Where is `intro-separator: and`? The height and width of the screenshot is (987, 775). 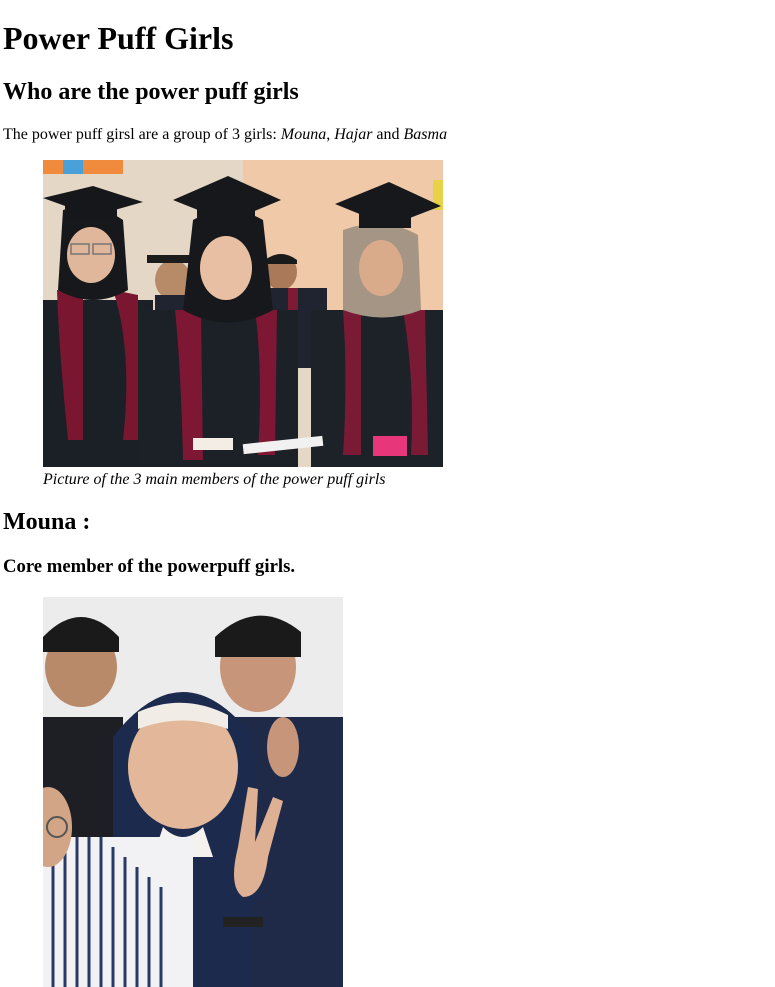 intro-separator: and is located at coordinates (388, 134).